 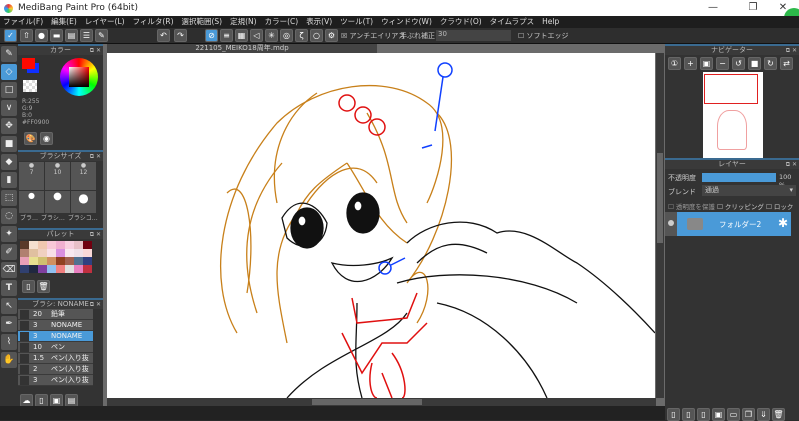 I want to click on list-icon: ☰, so click(x=86, y=35).